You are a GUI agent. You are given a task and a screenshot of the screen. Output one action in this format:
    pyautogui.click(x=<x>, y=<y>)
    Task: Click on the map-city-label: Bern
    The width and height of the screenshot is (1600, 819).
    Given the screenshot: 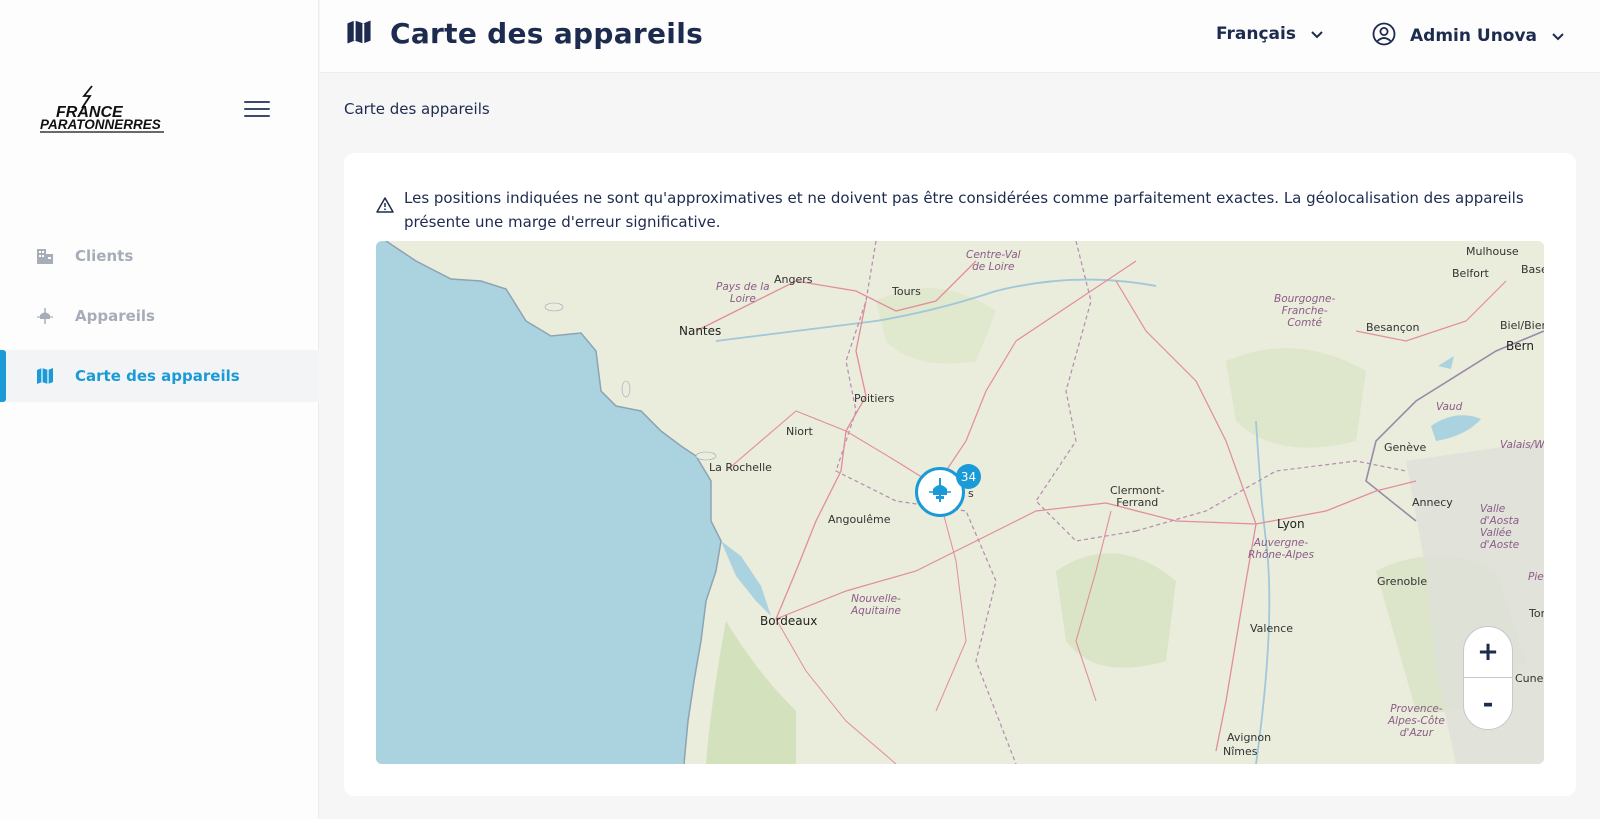 What is the action you would take?
    pyautogui.click(x=1520, y=346)
    